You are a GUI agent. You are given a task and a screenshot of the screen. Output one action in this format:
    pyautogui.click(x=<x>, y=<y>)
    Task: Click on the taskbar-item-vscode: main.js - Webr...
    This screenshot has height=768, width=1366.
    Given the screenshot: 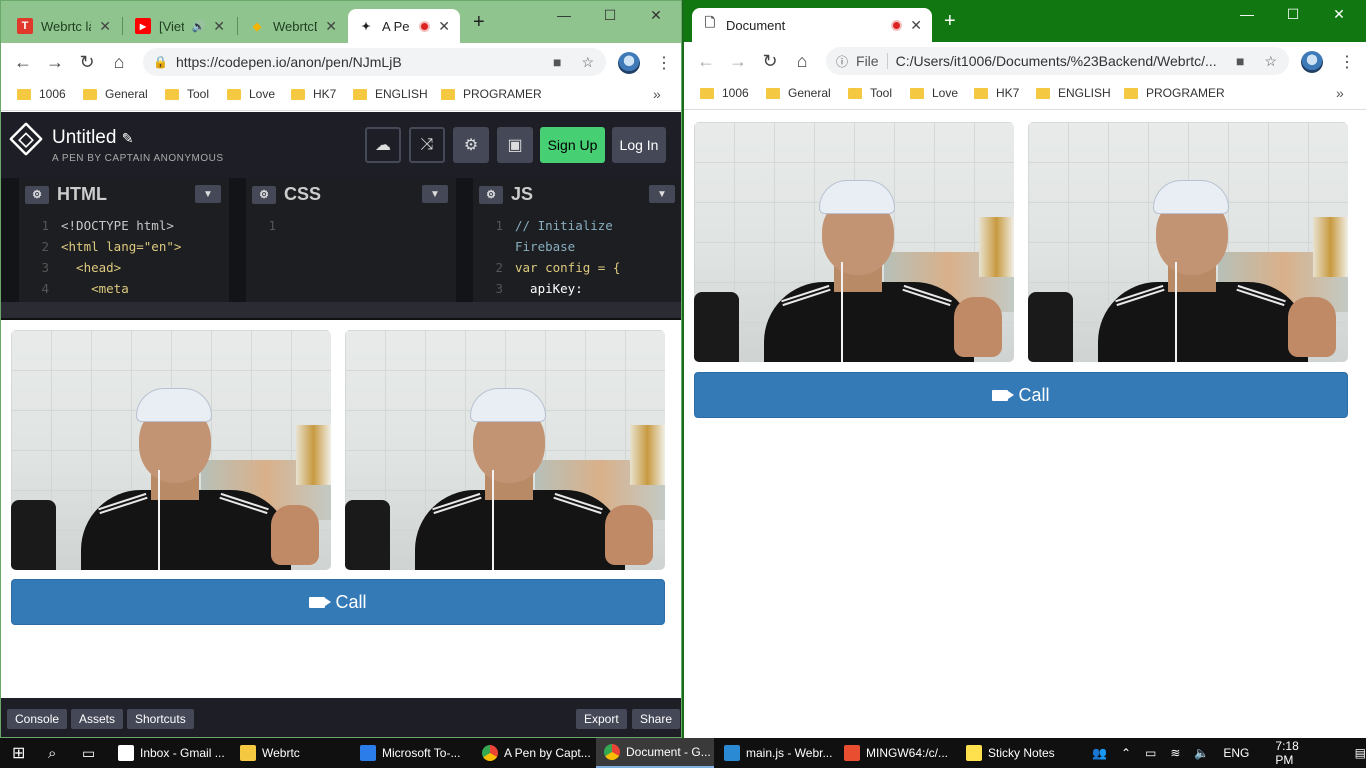 What is the action you would take?
    pyautogui.click(x=775, y=753)
    